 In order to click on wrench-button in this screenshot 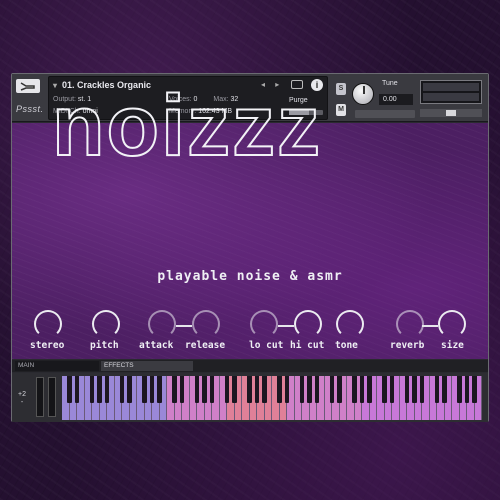, I will do `click(28, 86)`.